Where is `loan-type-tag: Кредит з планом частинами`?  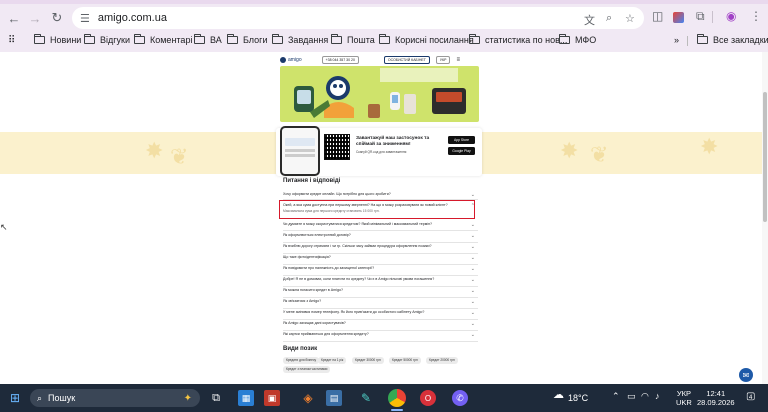 loan-type-tag: Кредит з планом частинами is located at coordinates (307, 369).